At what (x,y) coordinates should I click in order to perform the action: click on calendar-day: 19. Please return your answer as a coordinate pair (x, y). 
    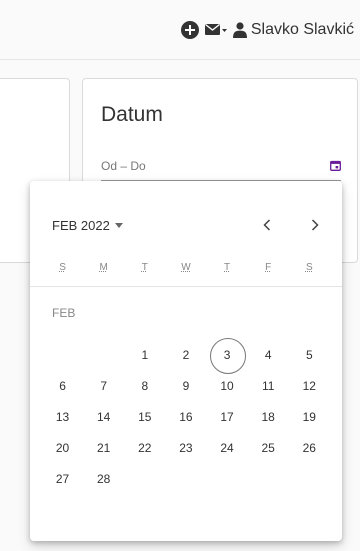
    Looking at the image, I should click on (309, 416).